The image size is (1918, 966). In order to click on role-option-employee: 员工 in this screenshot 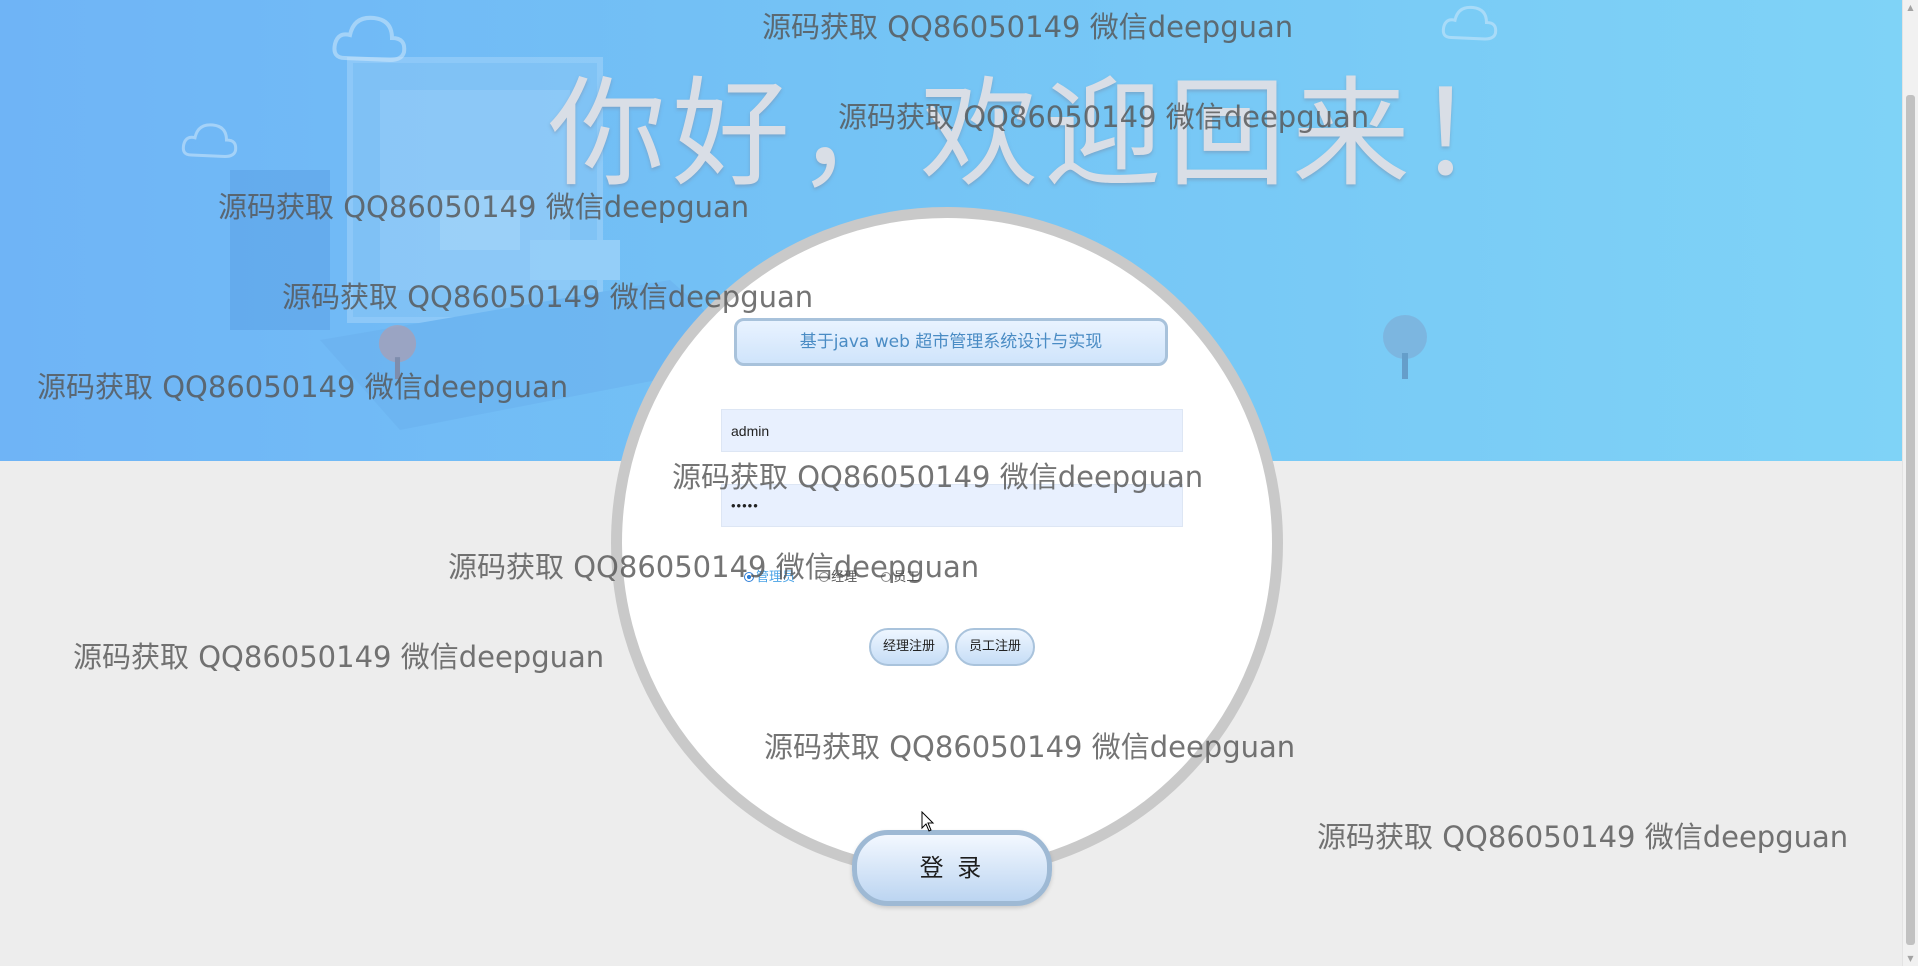, I will do `click(900, 575)`.